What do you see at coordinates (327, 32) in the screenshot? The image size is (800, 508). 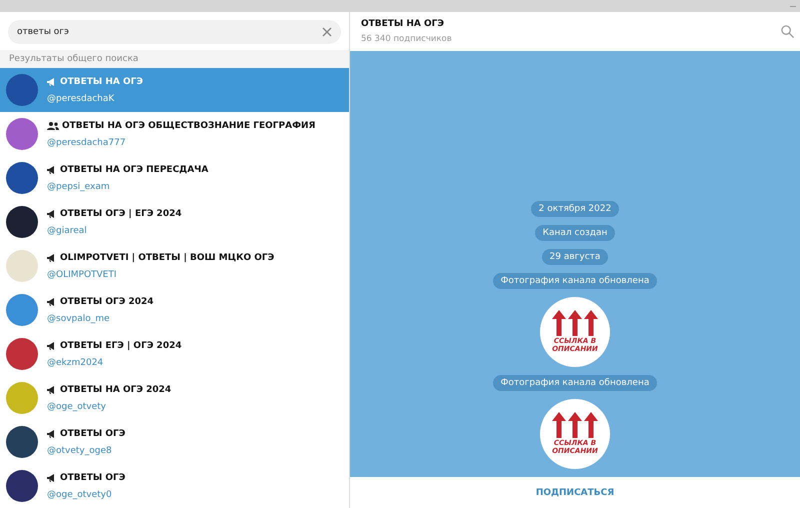 I see `close-icon` at bounding box center [327, 32].